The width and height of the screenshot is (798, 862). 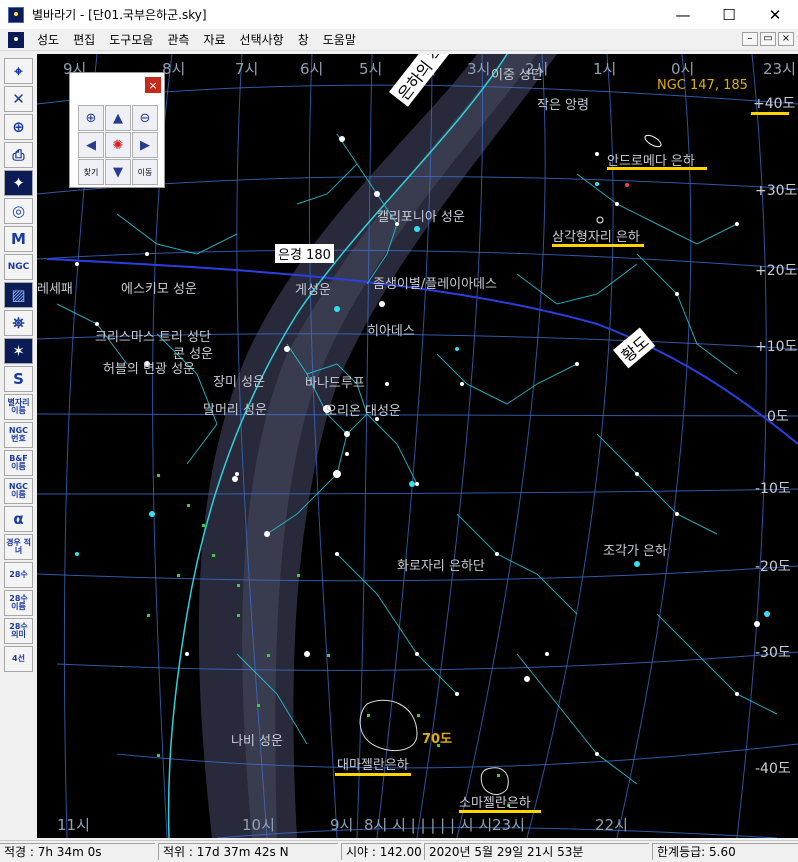 I want to click on close-button: ✕, so click(x=775, y=14).